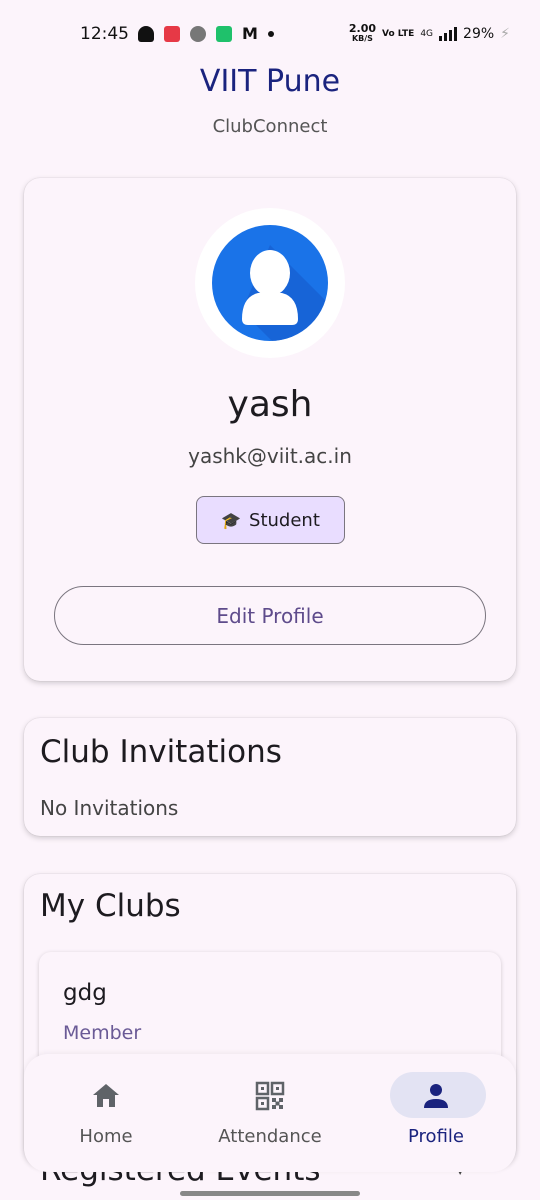  Describe the element at coordinates (270, 777) in the screenshot. I see `club-invitations-card: Club Invitations No Invitations` at that location.